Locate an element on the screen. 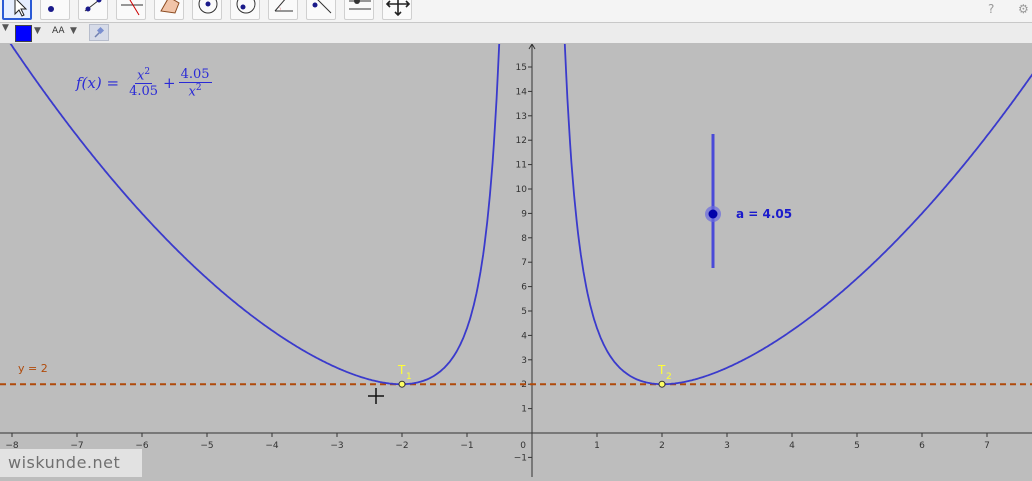 The width and height of the screenshot is (1032, 481). y-tick-label: 9 is located at coordinates (524, 214).